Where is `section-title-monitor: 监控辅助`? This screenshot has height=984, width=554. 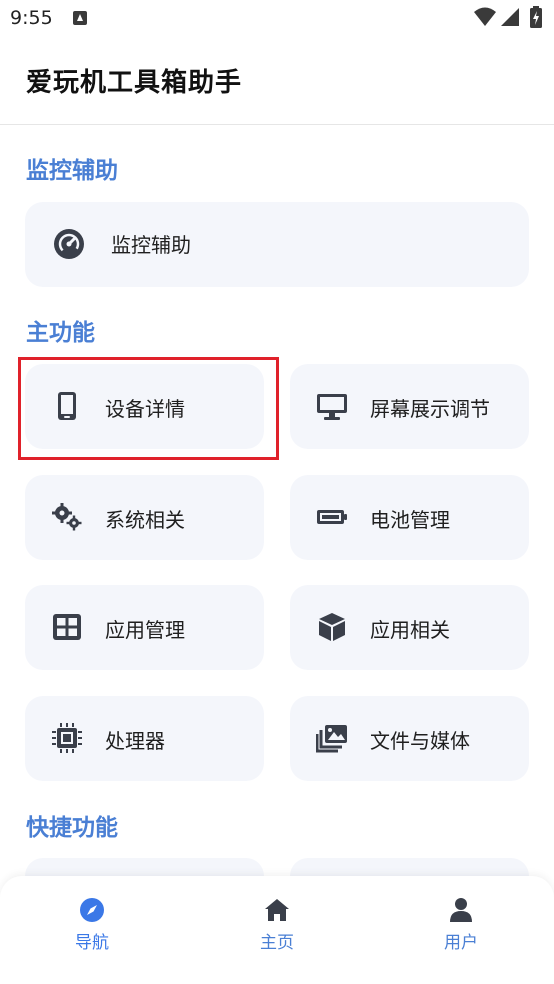
section-title-monitor: 监控辅助 is located at coordinates (72, 171).